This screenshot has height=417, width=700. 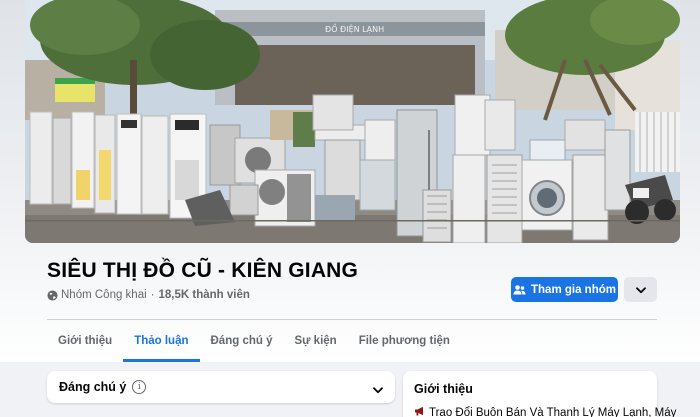 I want to click on join-group-button: Tham gia nhóm, so click(x=564, y=289).